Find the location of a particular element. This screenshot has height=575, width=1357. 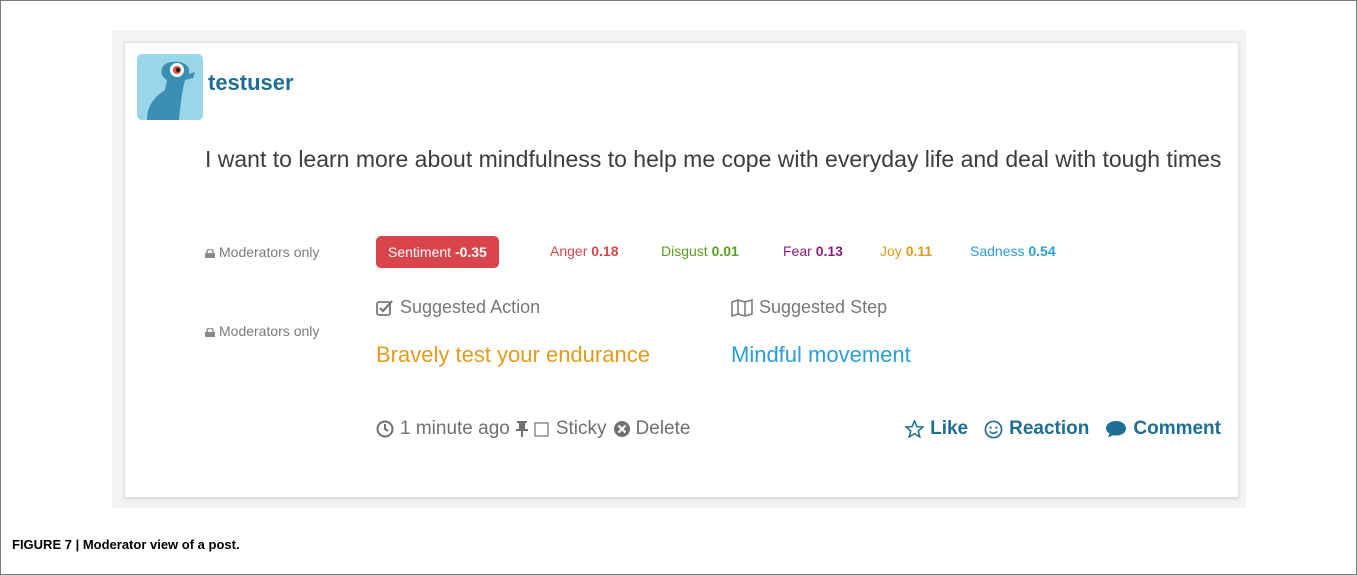

avatar is located at coordinates (170, 87).